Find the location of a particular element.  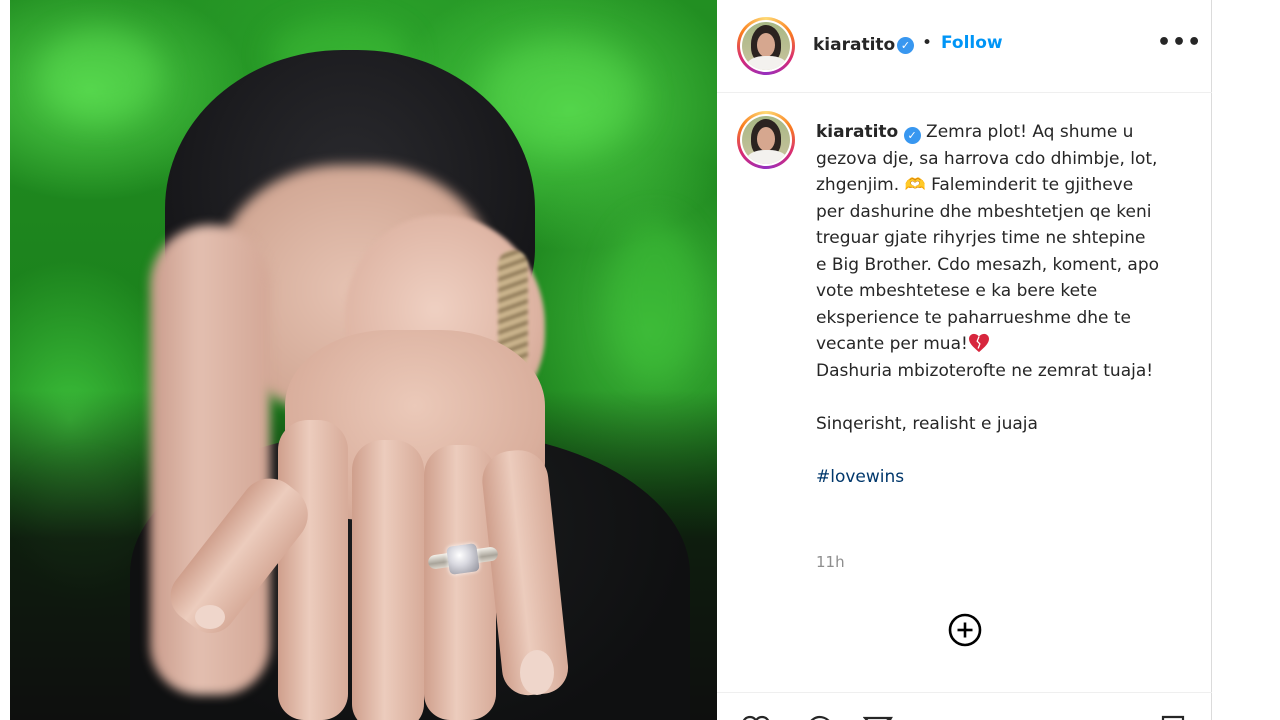

load-more-comments-button is located at coordinates (965, 630).